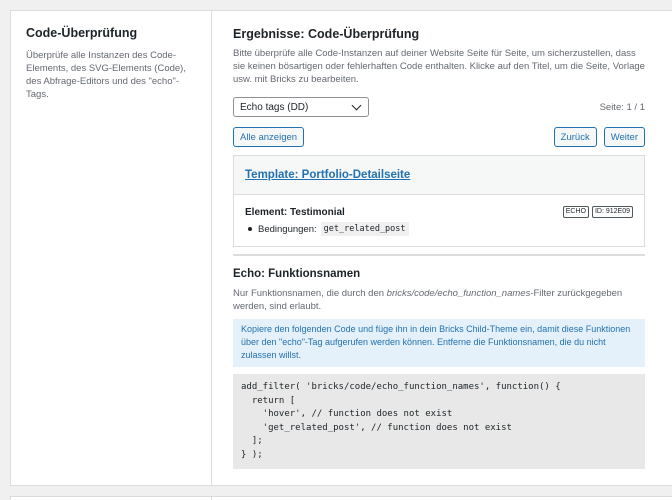  Describe the element at coordinates (269, 137) in the screenshot. I see `show-all-button: Alle anzeigen` at that location.